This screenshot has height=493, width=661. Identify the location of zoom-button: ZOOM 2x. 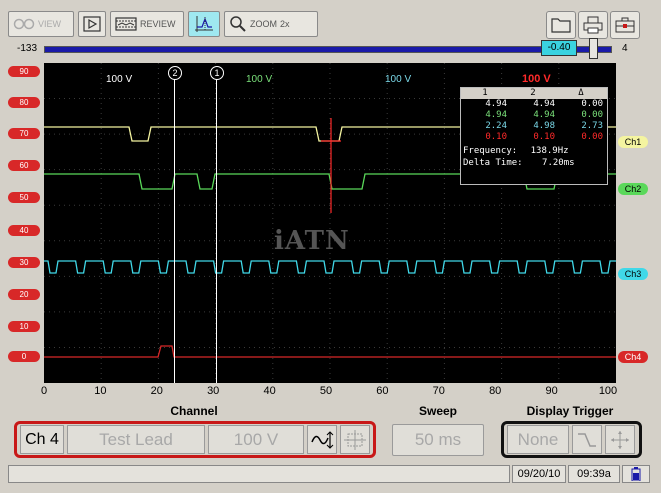
(271, 24).